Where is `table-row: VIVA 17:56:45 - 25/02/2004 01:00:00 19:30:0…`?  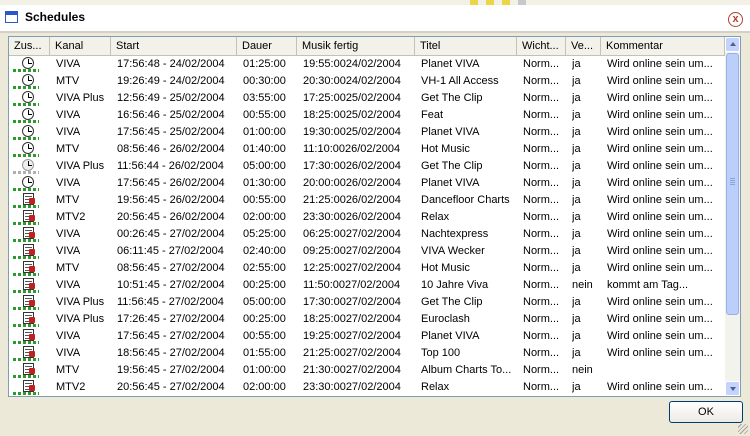
table-row: VIVA 17:56:45 - 25/02/2004 01:00:00 19:30:0… is located at coordinates (367, 132).